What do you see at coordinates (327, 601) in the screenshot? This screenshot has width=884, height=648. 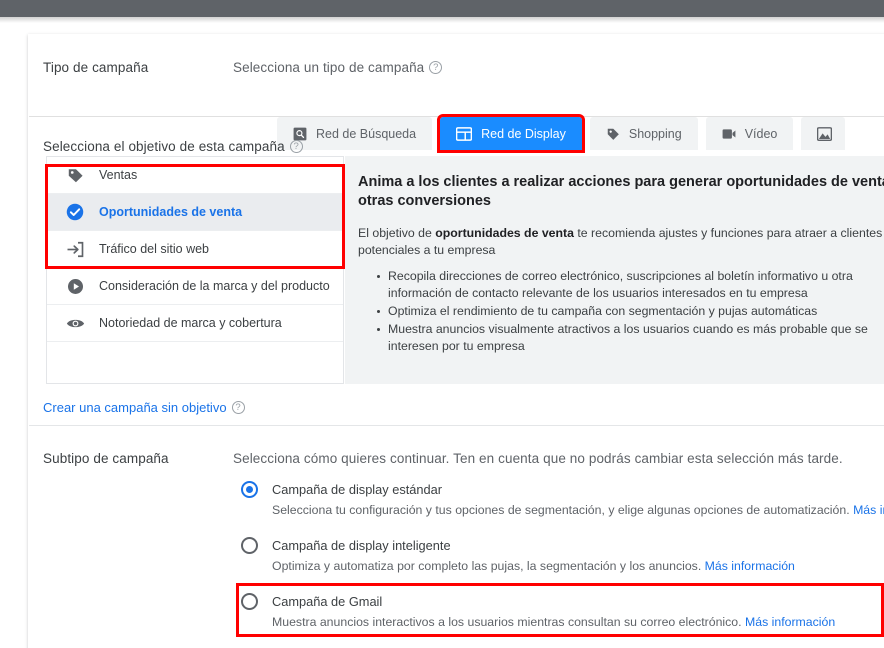 I see `subtype-option-title: Campaña de Gmail` at bounding box center [327, 601].